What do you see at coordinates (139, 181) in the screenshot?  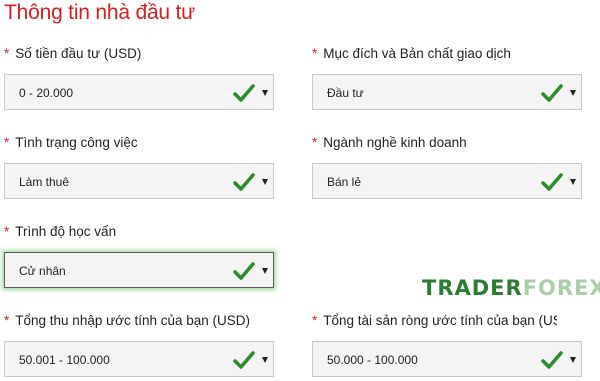 I see `employment-select: Làm thuê` at bounding box center [139, 181].